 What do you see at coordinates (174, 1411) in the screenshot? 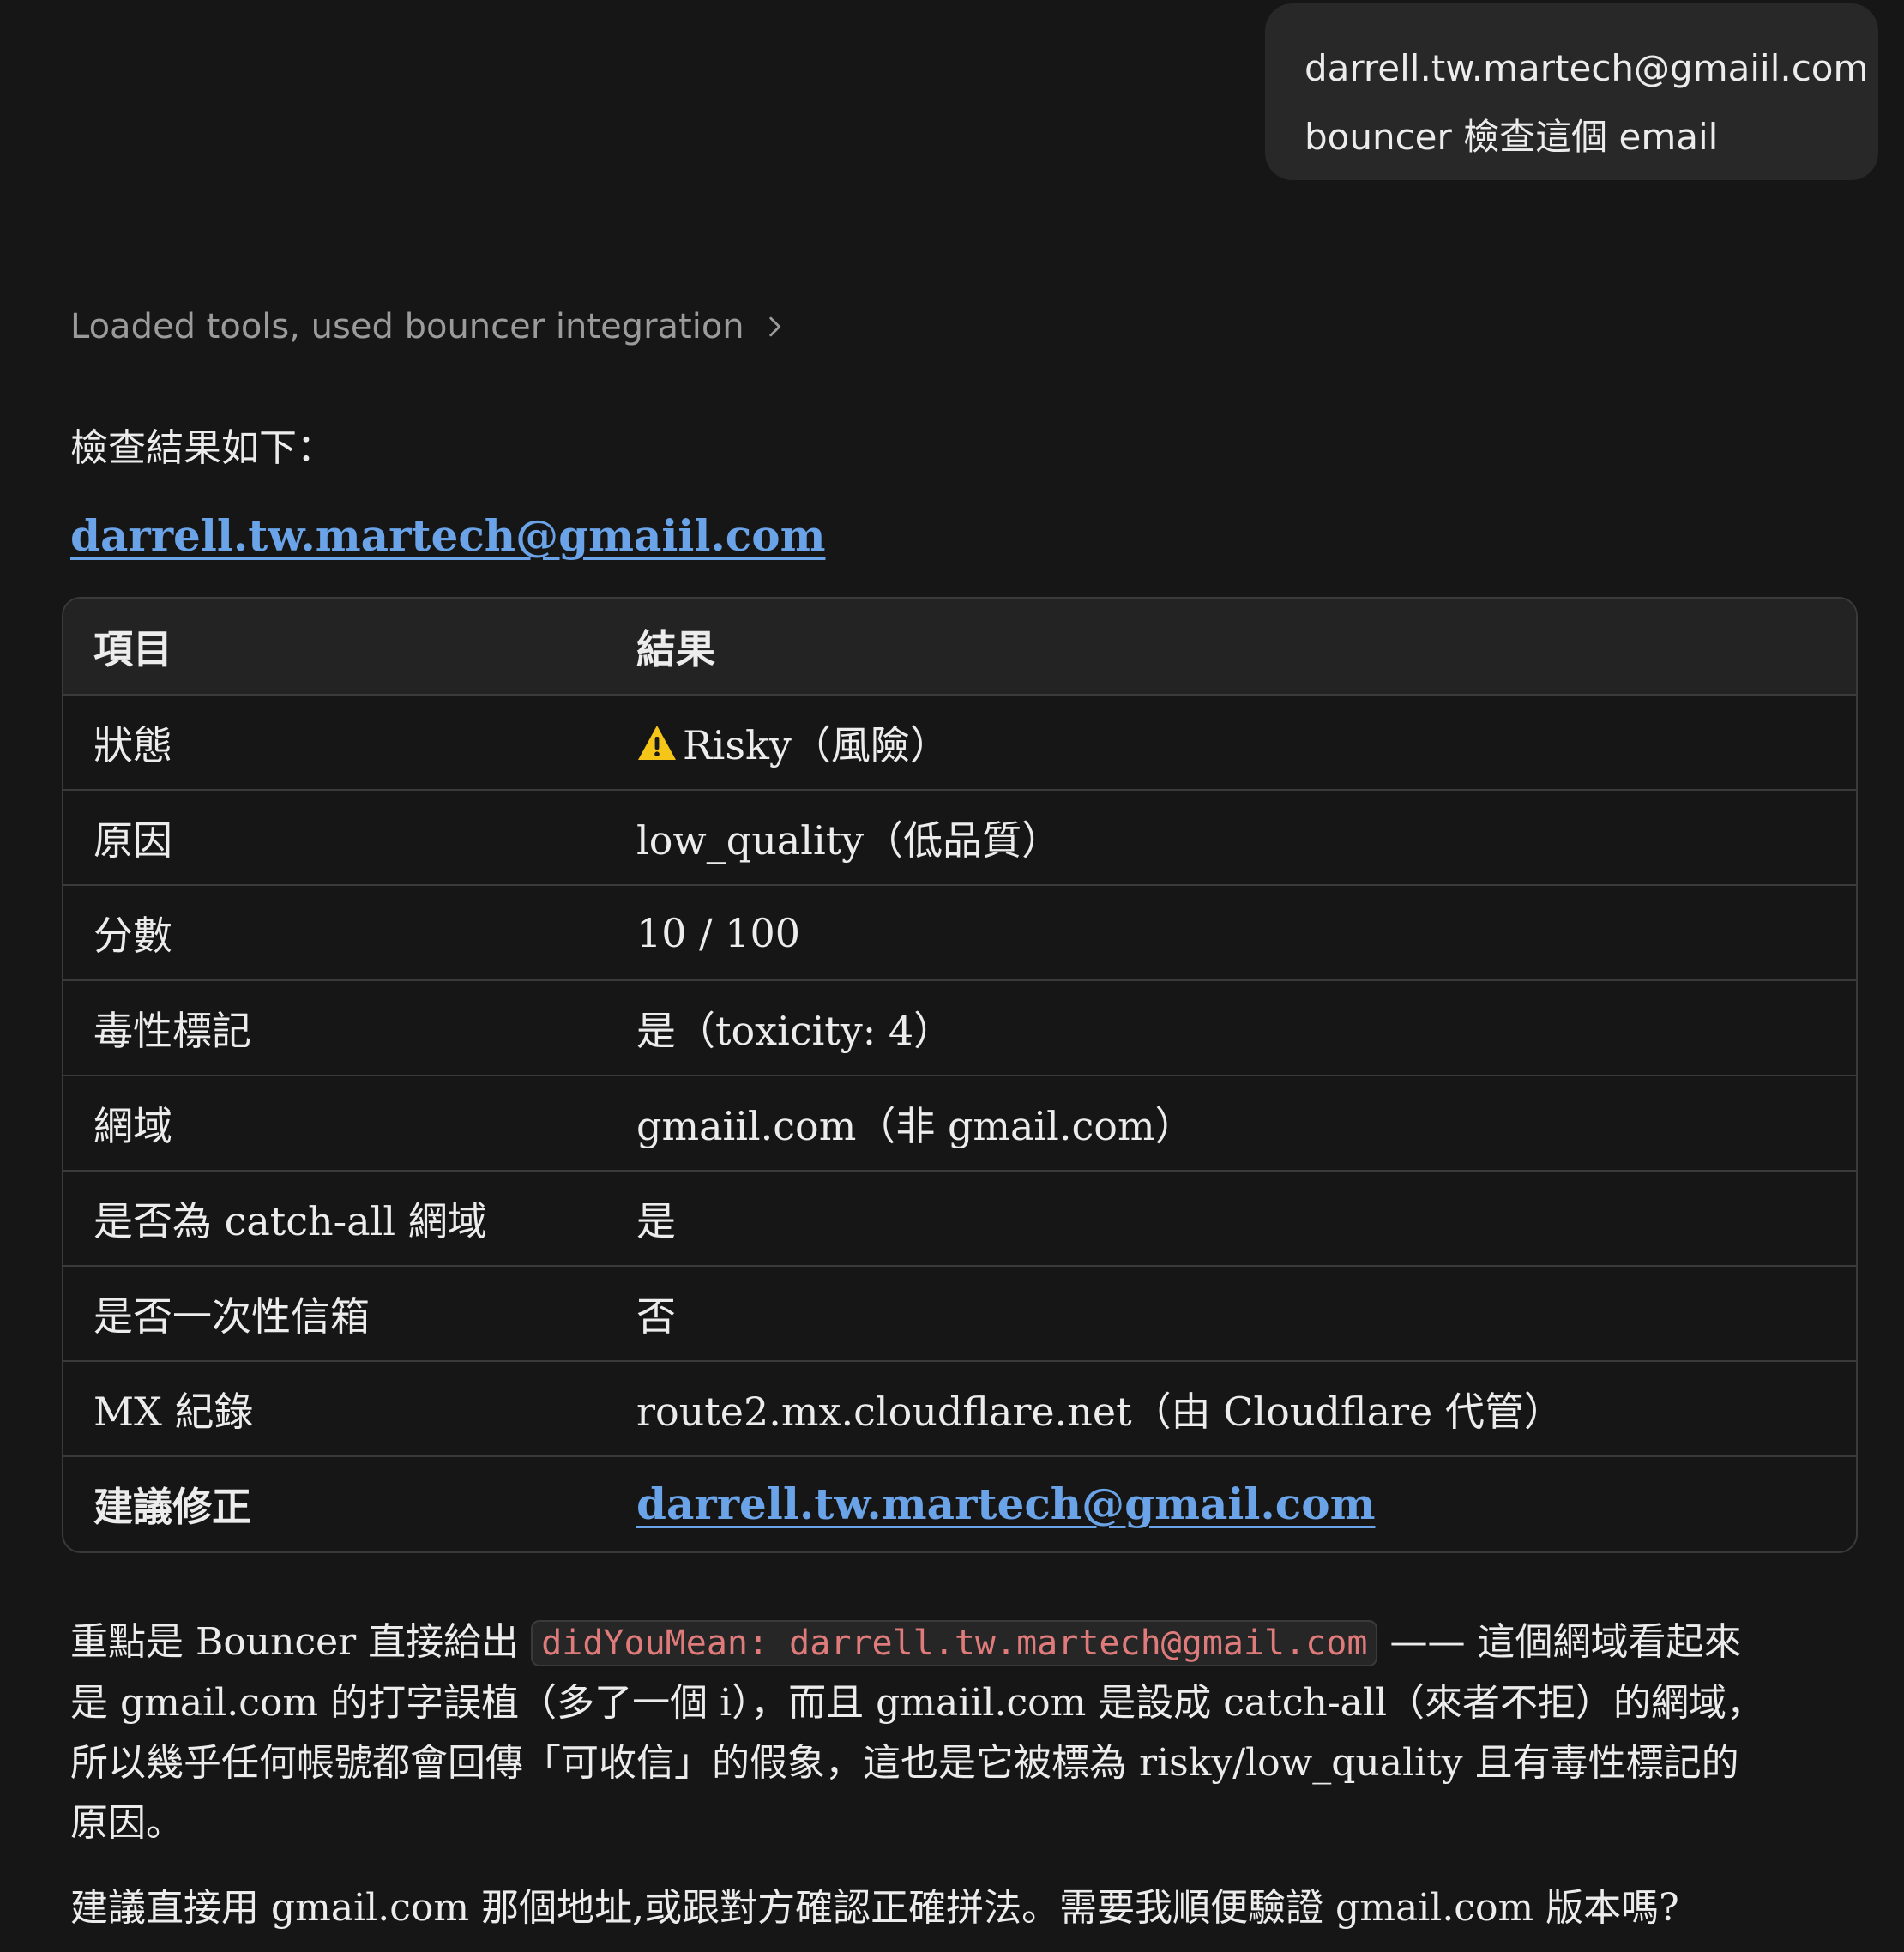
I see `row-label: MX 紀錄` at bounding box center [174, 1411].